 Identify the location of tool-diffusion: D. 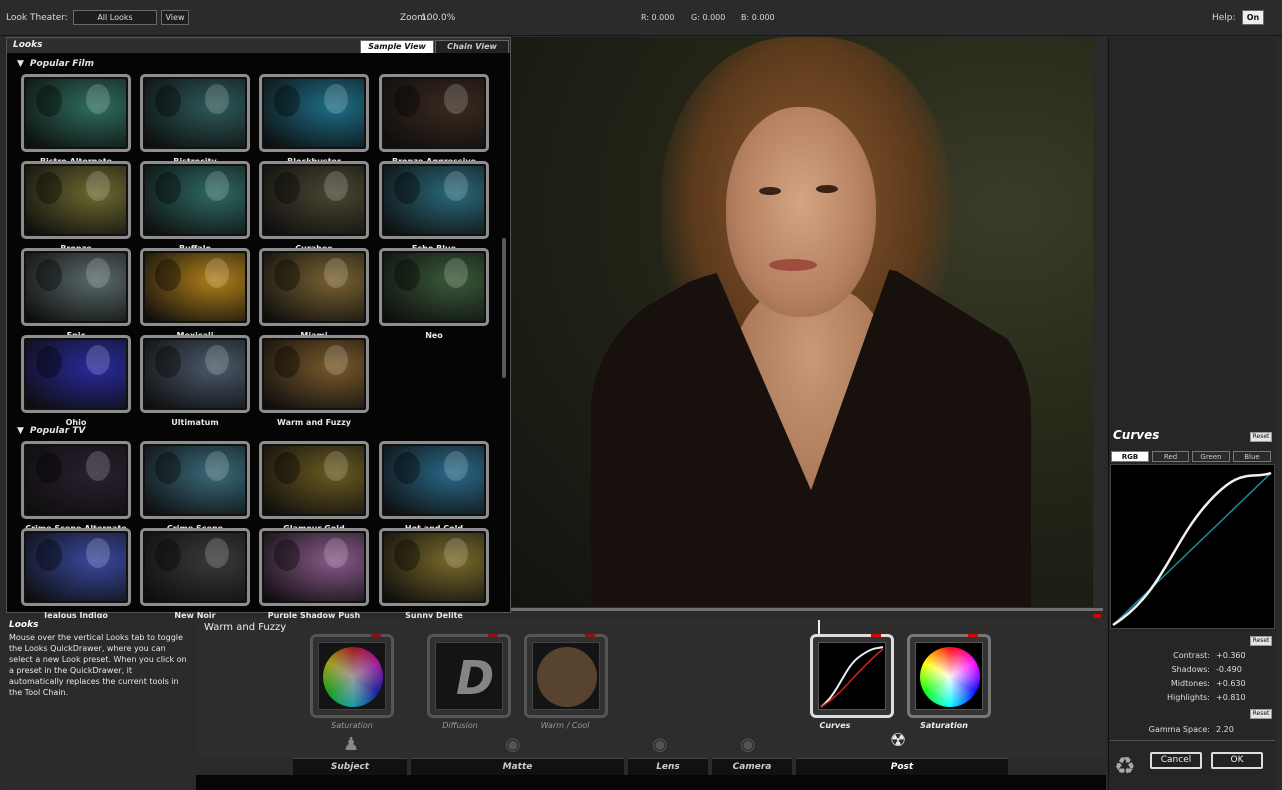
(469, 676).